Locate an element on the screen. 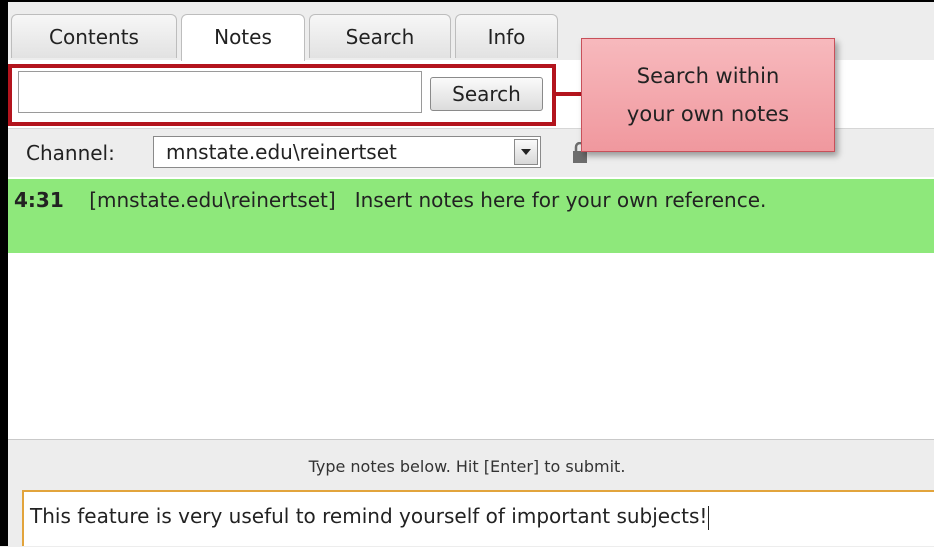  tab-notes: Notes is located at coordinates (243, 37).